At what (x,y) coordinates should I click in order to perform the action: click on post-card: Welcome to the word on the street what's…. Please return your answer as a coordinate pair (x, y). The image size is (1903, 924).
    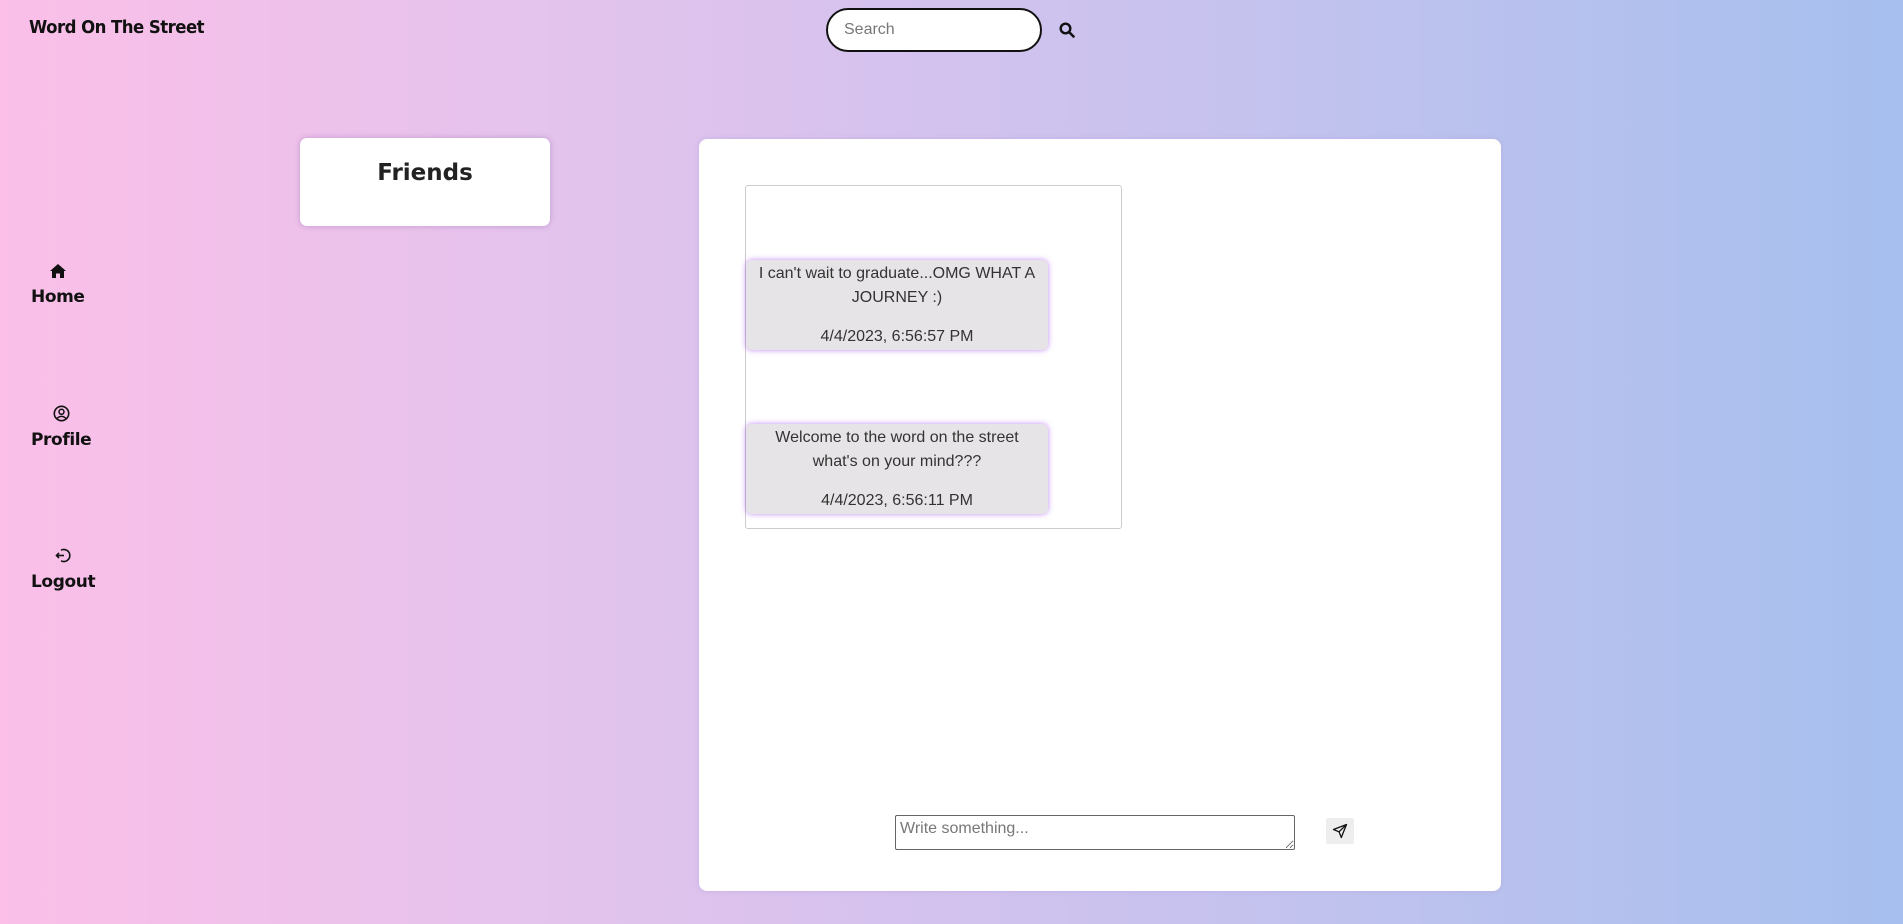
    Looking at the image, I should click on (897, 469).